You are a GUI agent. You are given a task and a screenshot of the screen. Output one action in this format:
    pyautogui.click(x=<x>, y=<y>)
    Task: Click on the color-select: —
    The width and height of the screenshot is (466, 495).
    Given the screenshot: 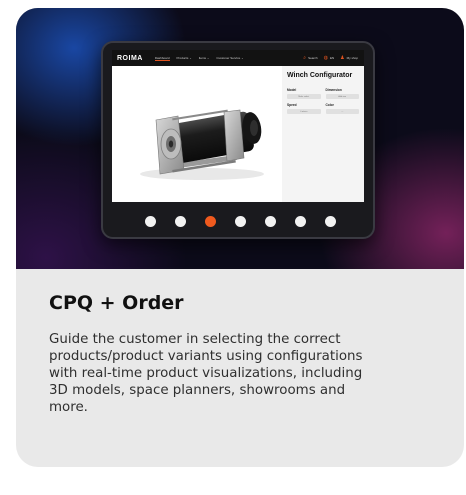 What is the action you would take?
    pyautogui.click(x=342, y=111)
    